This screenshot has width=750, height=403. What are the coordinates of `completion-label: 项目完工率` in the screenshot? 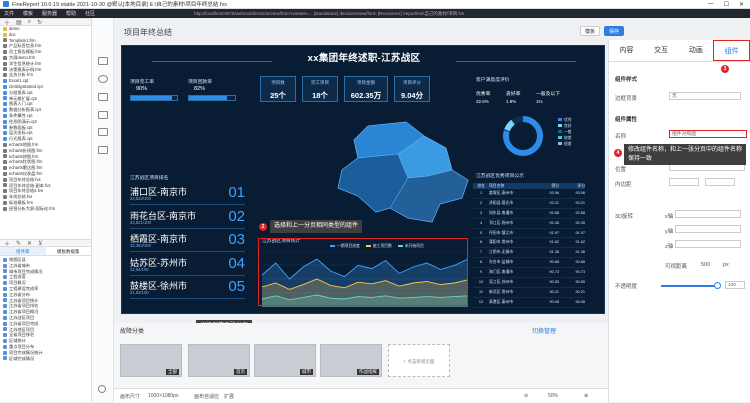 It's located at (142, 82).